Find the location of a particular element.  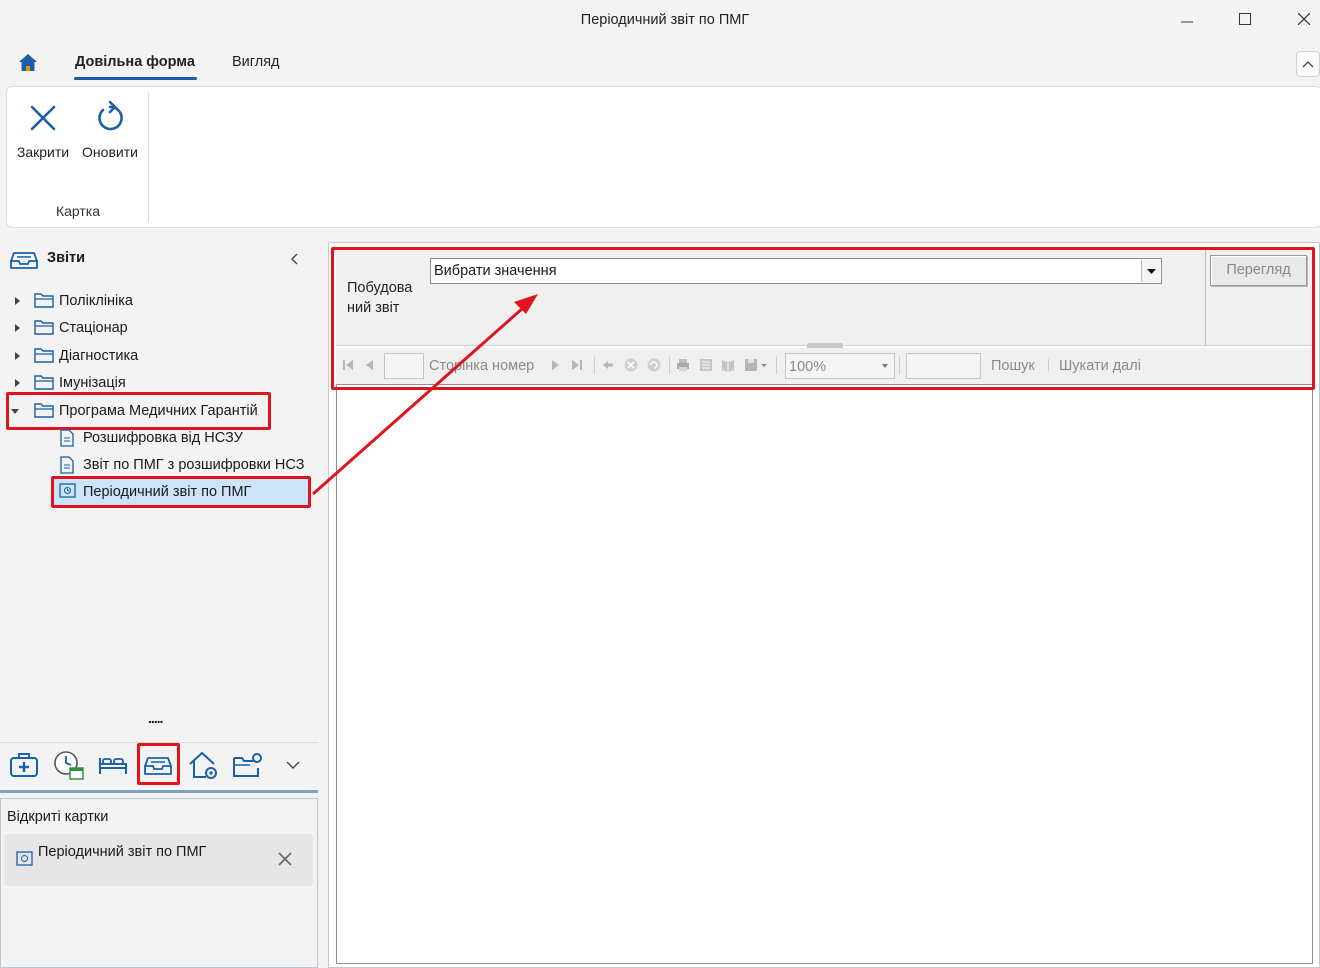

refresh-label: Оновити is located at coordinates (110, 152).